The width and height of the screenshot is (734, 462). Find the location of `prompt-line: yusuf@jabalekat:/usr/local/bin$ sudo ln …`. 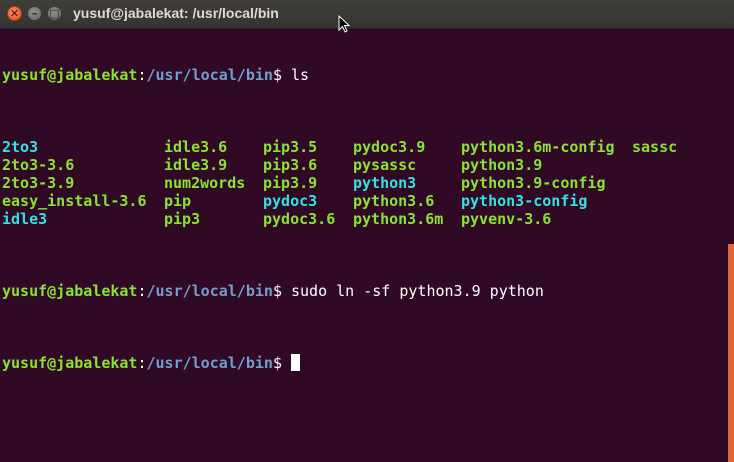

prompt-line: yusuf@jabalekat:/usr/local/bin$ sudo ln … is located at coordinates (365, 291).